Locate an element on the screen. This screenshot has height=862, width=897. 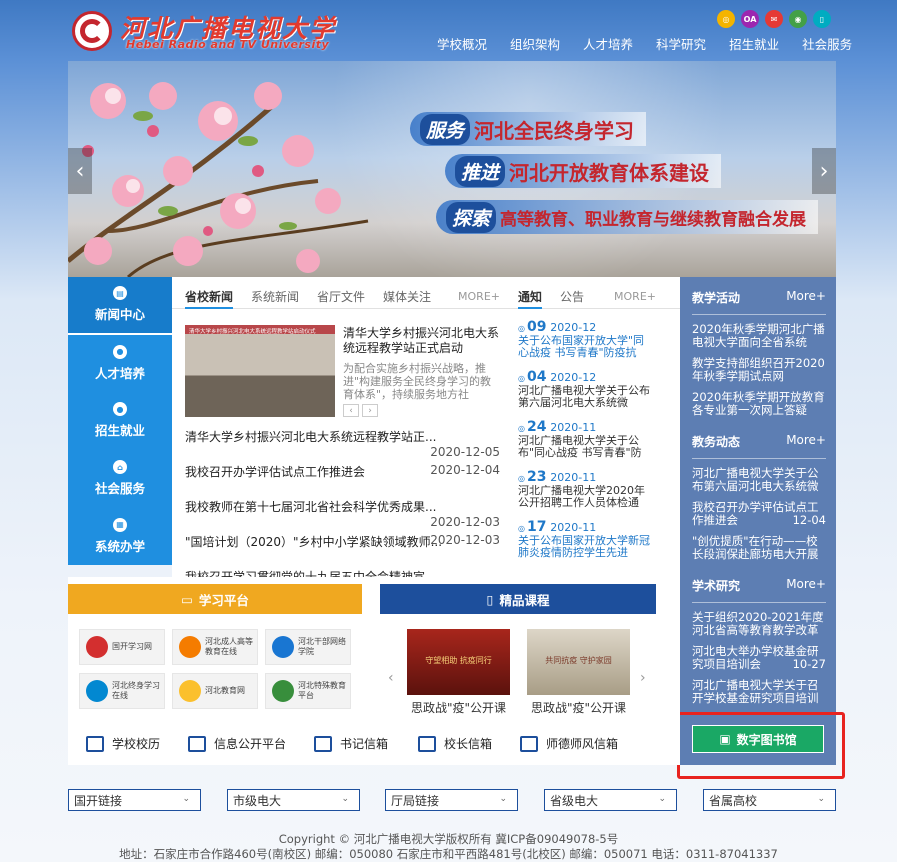
tab-dept-files: 省厅文件 is located at coordinates (341, 298).